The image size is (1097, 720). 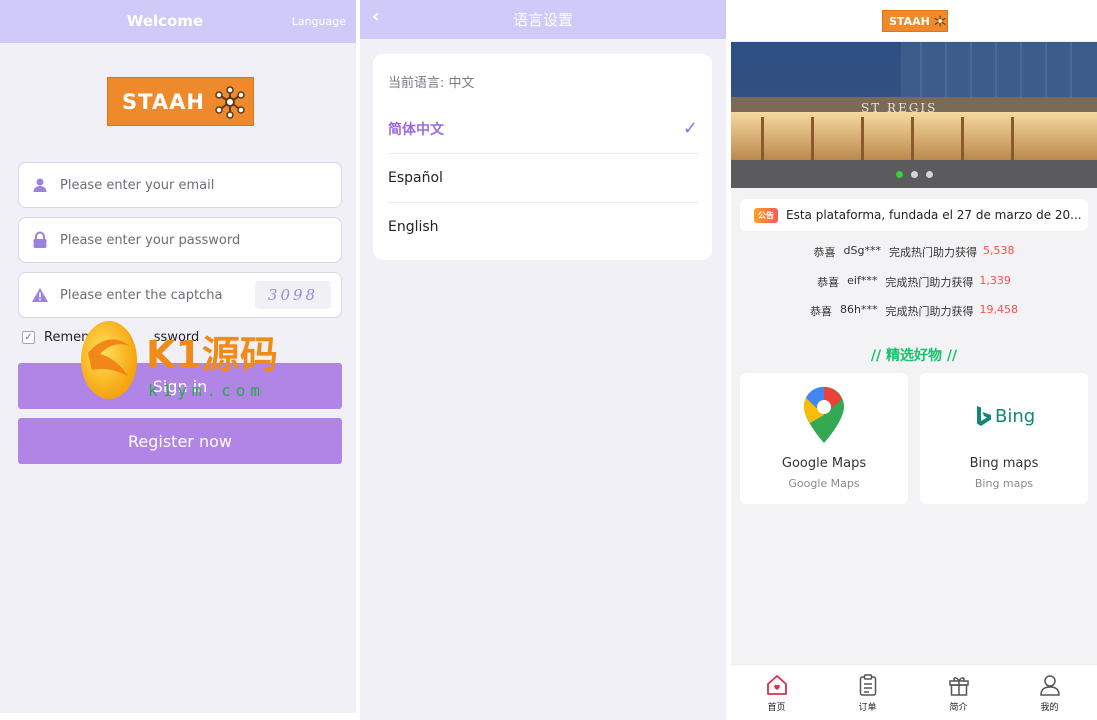 What do you see at coordinates (824, 415) in the screenshot?
I see `google-maps-icon` at bounding box center [824, 415].